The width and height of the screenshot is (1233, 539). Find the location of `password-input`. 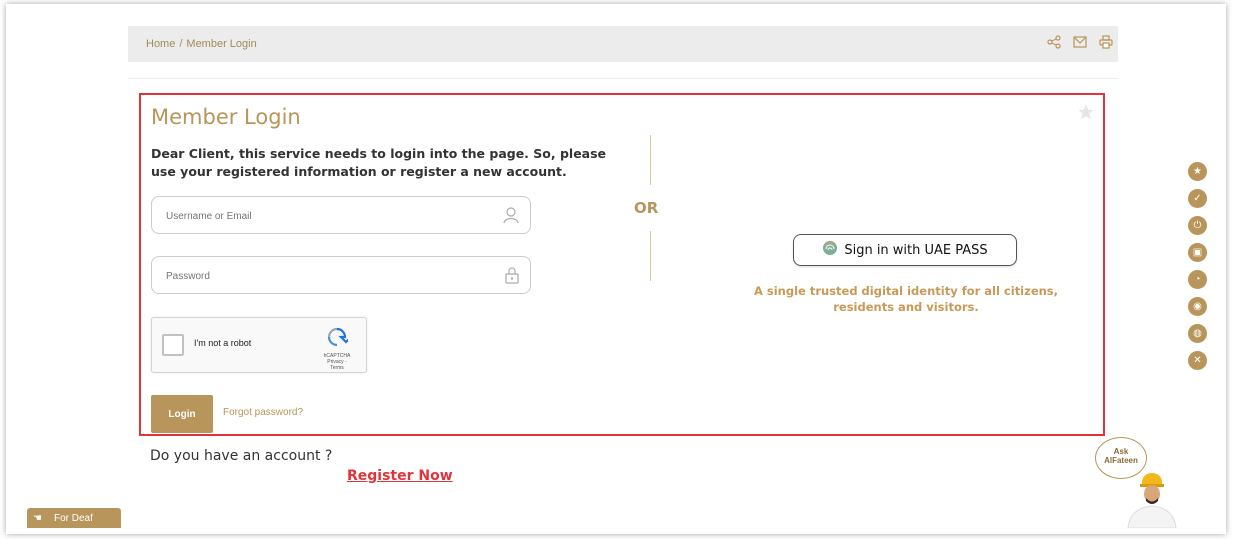

password-input is located at coordinates (326, 276).